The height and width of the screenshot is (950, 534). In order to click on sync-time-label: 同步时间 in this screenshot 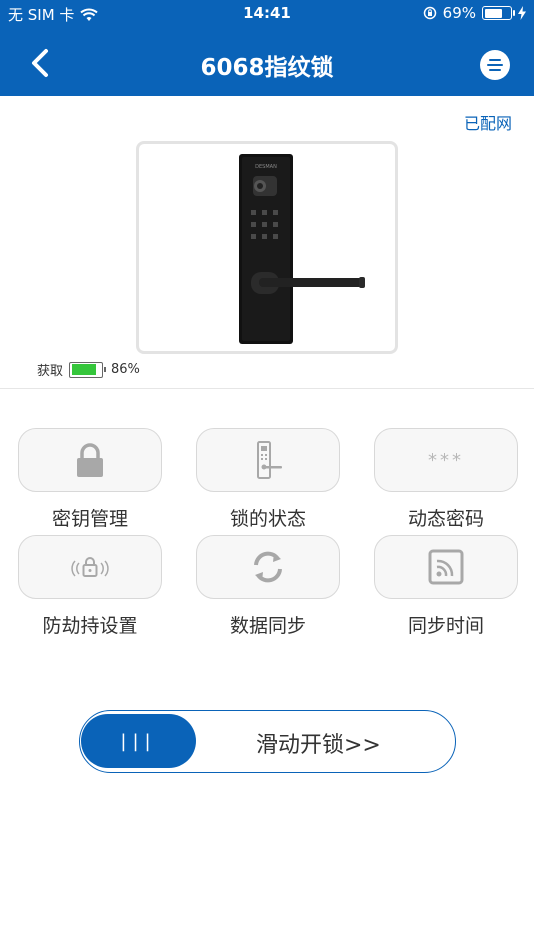, I will do `click(445, 626)`.